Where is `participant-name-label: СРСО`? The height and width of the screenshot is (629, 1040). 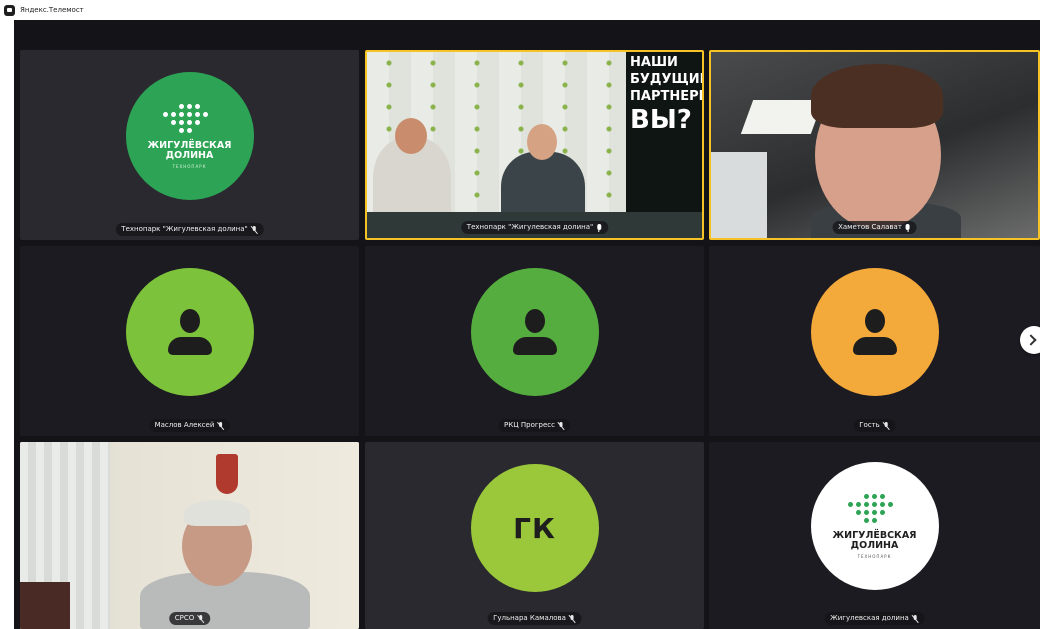 participant-name-label: СРСО is located at coordinates (189, 618).